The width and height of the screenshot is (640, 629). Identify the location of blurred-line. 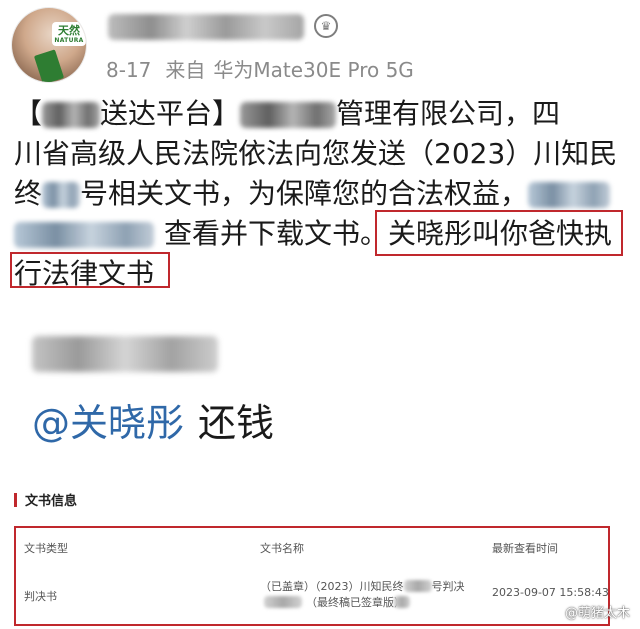
(125, 354).